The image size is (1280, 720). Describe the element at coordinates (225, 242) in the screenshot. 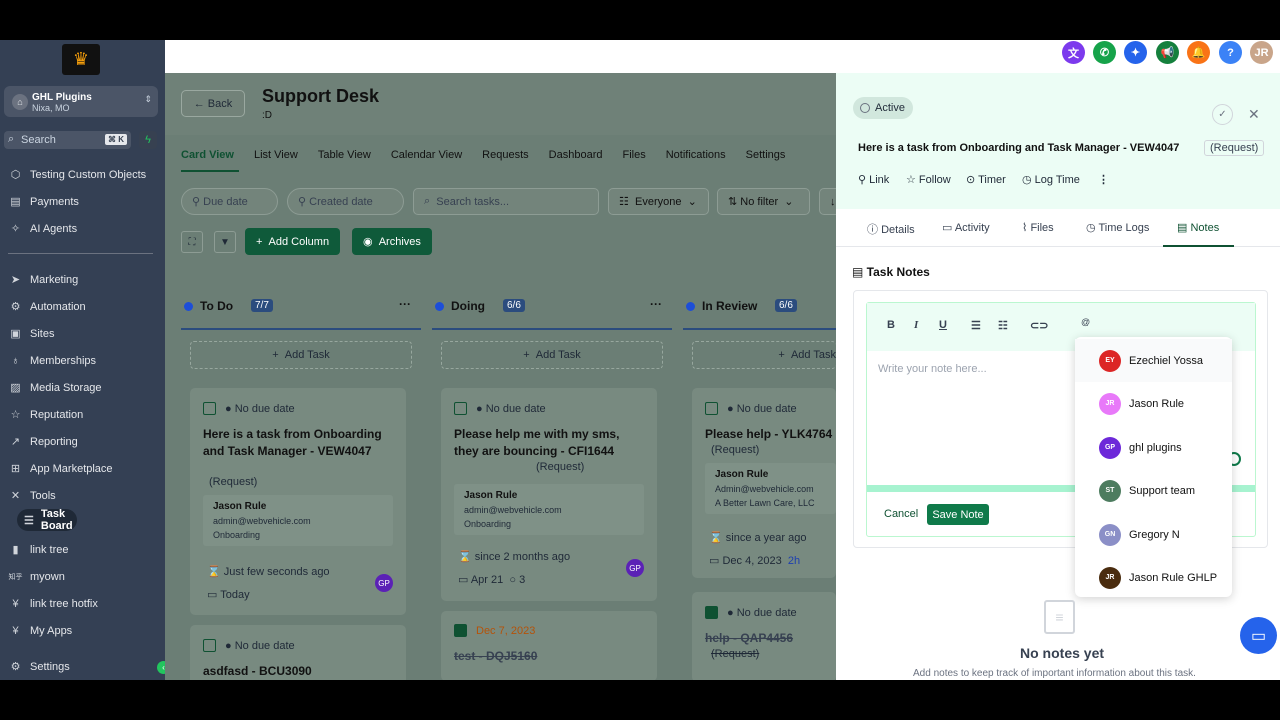

I see `collapse-toggle-icon: ▼` at that location.